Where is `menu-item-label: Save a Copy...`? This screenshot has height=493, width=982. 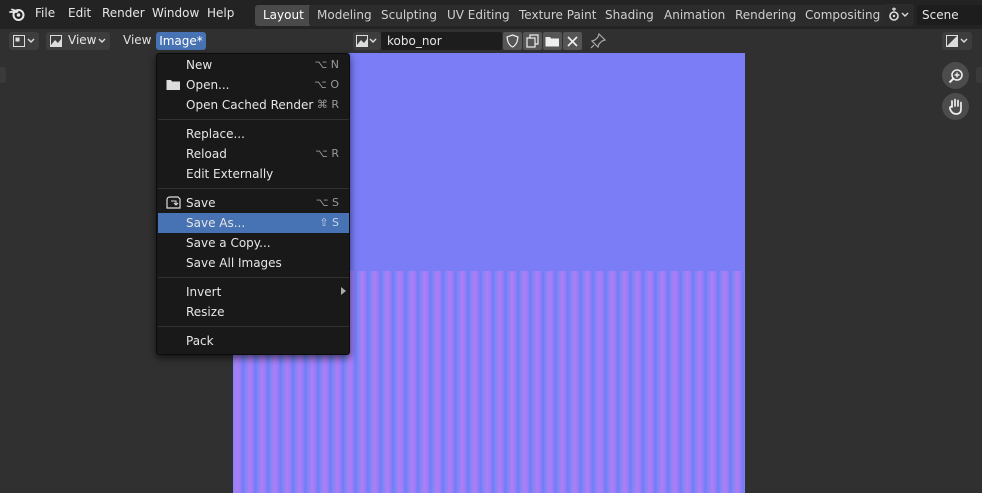 menu-item-label: Save a Copy... is located at coordinates (228, 243).